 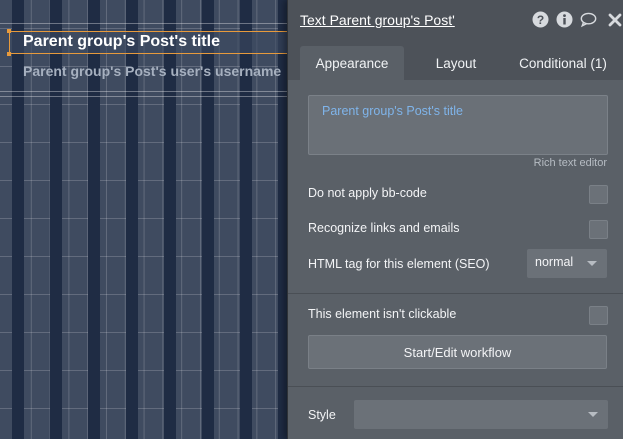 What do you see at coordinates (455, 20) in the screenshot?
I see `panel-header: Text Parent group's Post' ?` at bounding box center [455, 20].